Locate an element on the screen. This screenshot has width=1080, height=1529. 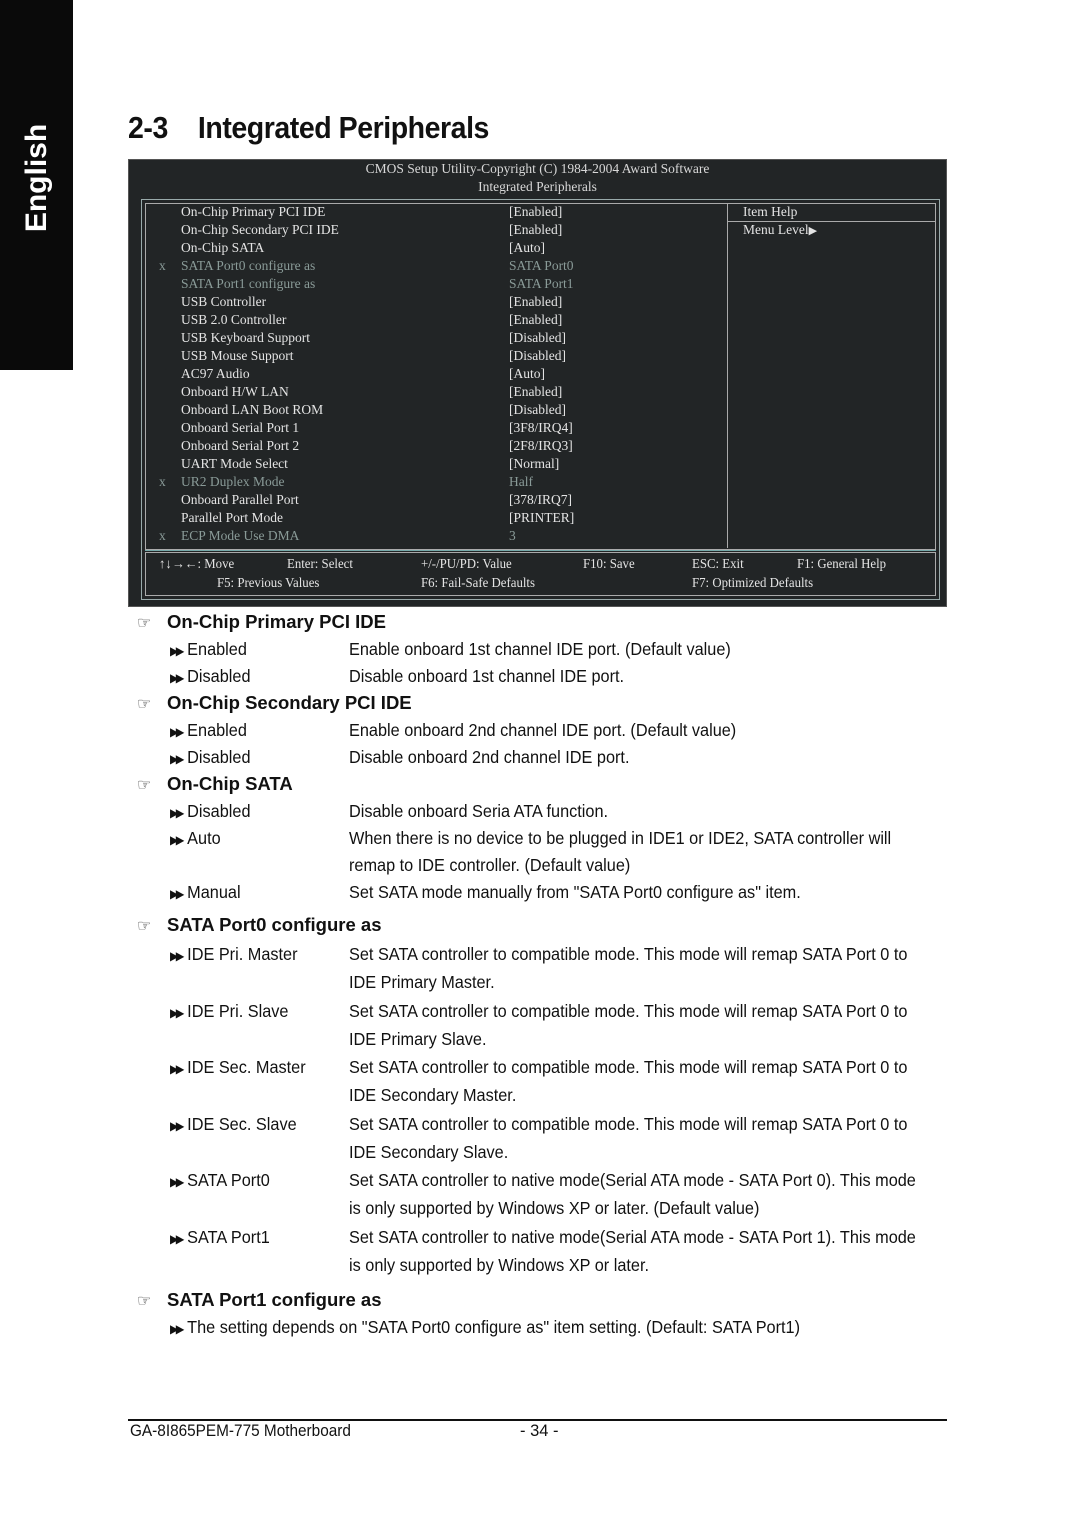
bios-setting-label: AC97 Audio is located at coordinates (215, 373).